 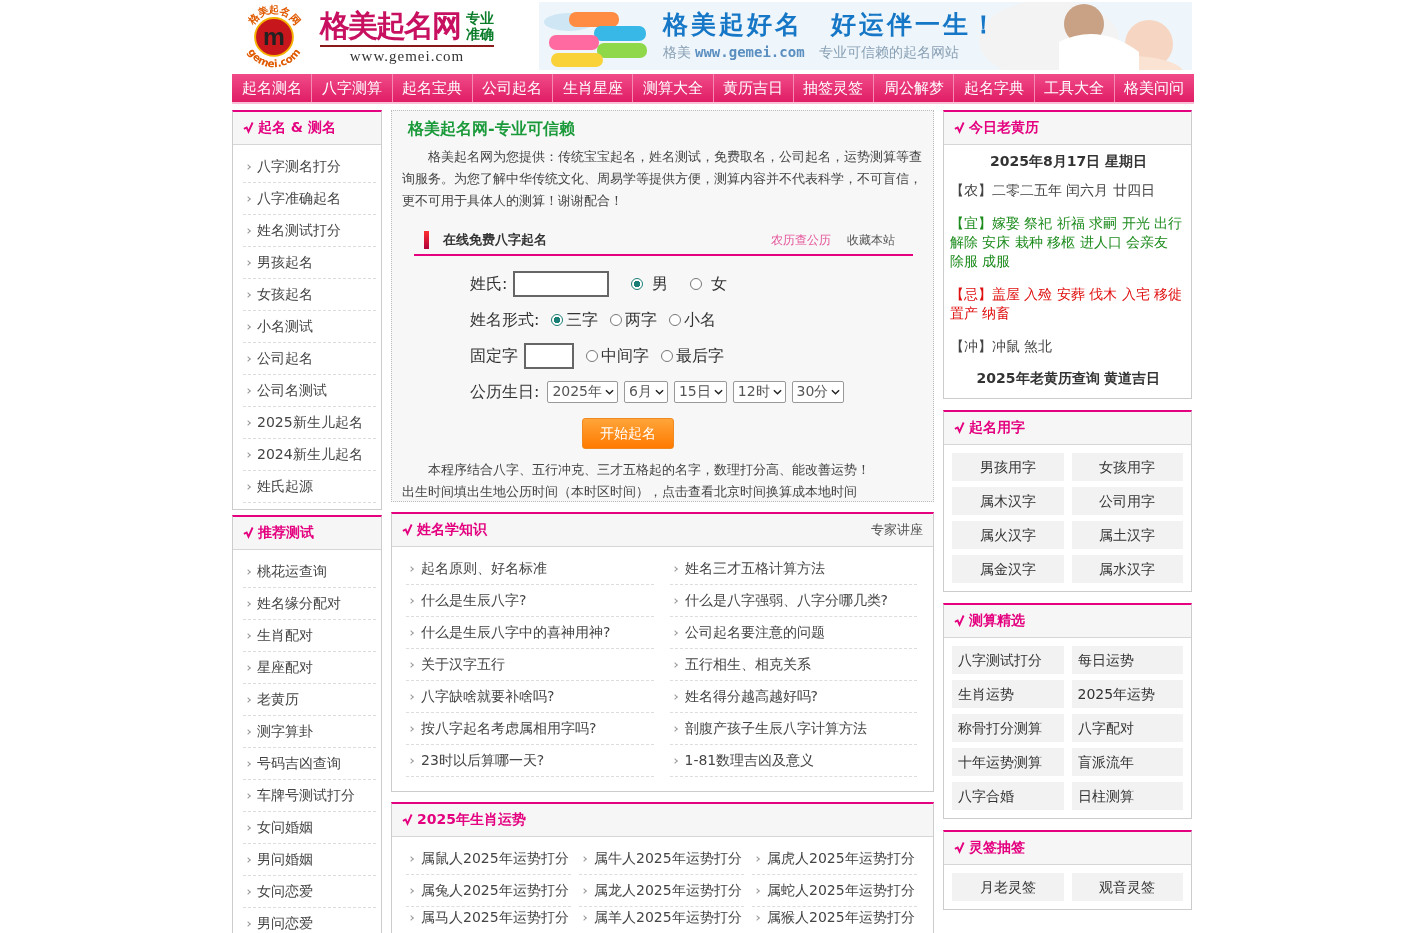 I want to click on nav-link: 黄历吉日, so click(x=752, y=88).